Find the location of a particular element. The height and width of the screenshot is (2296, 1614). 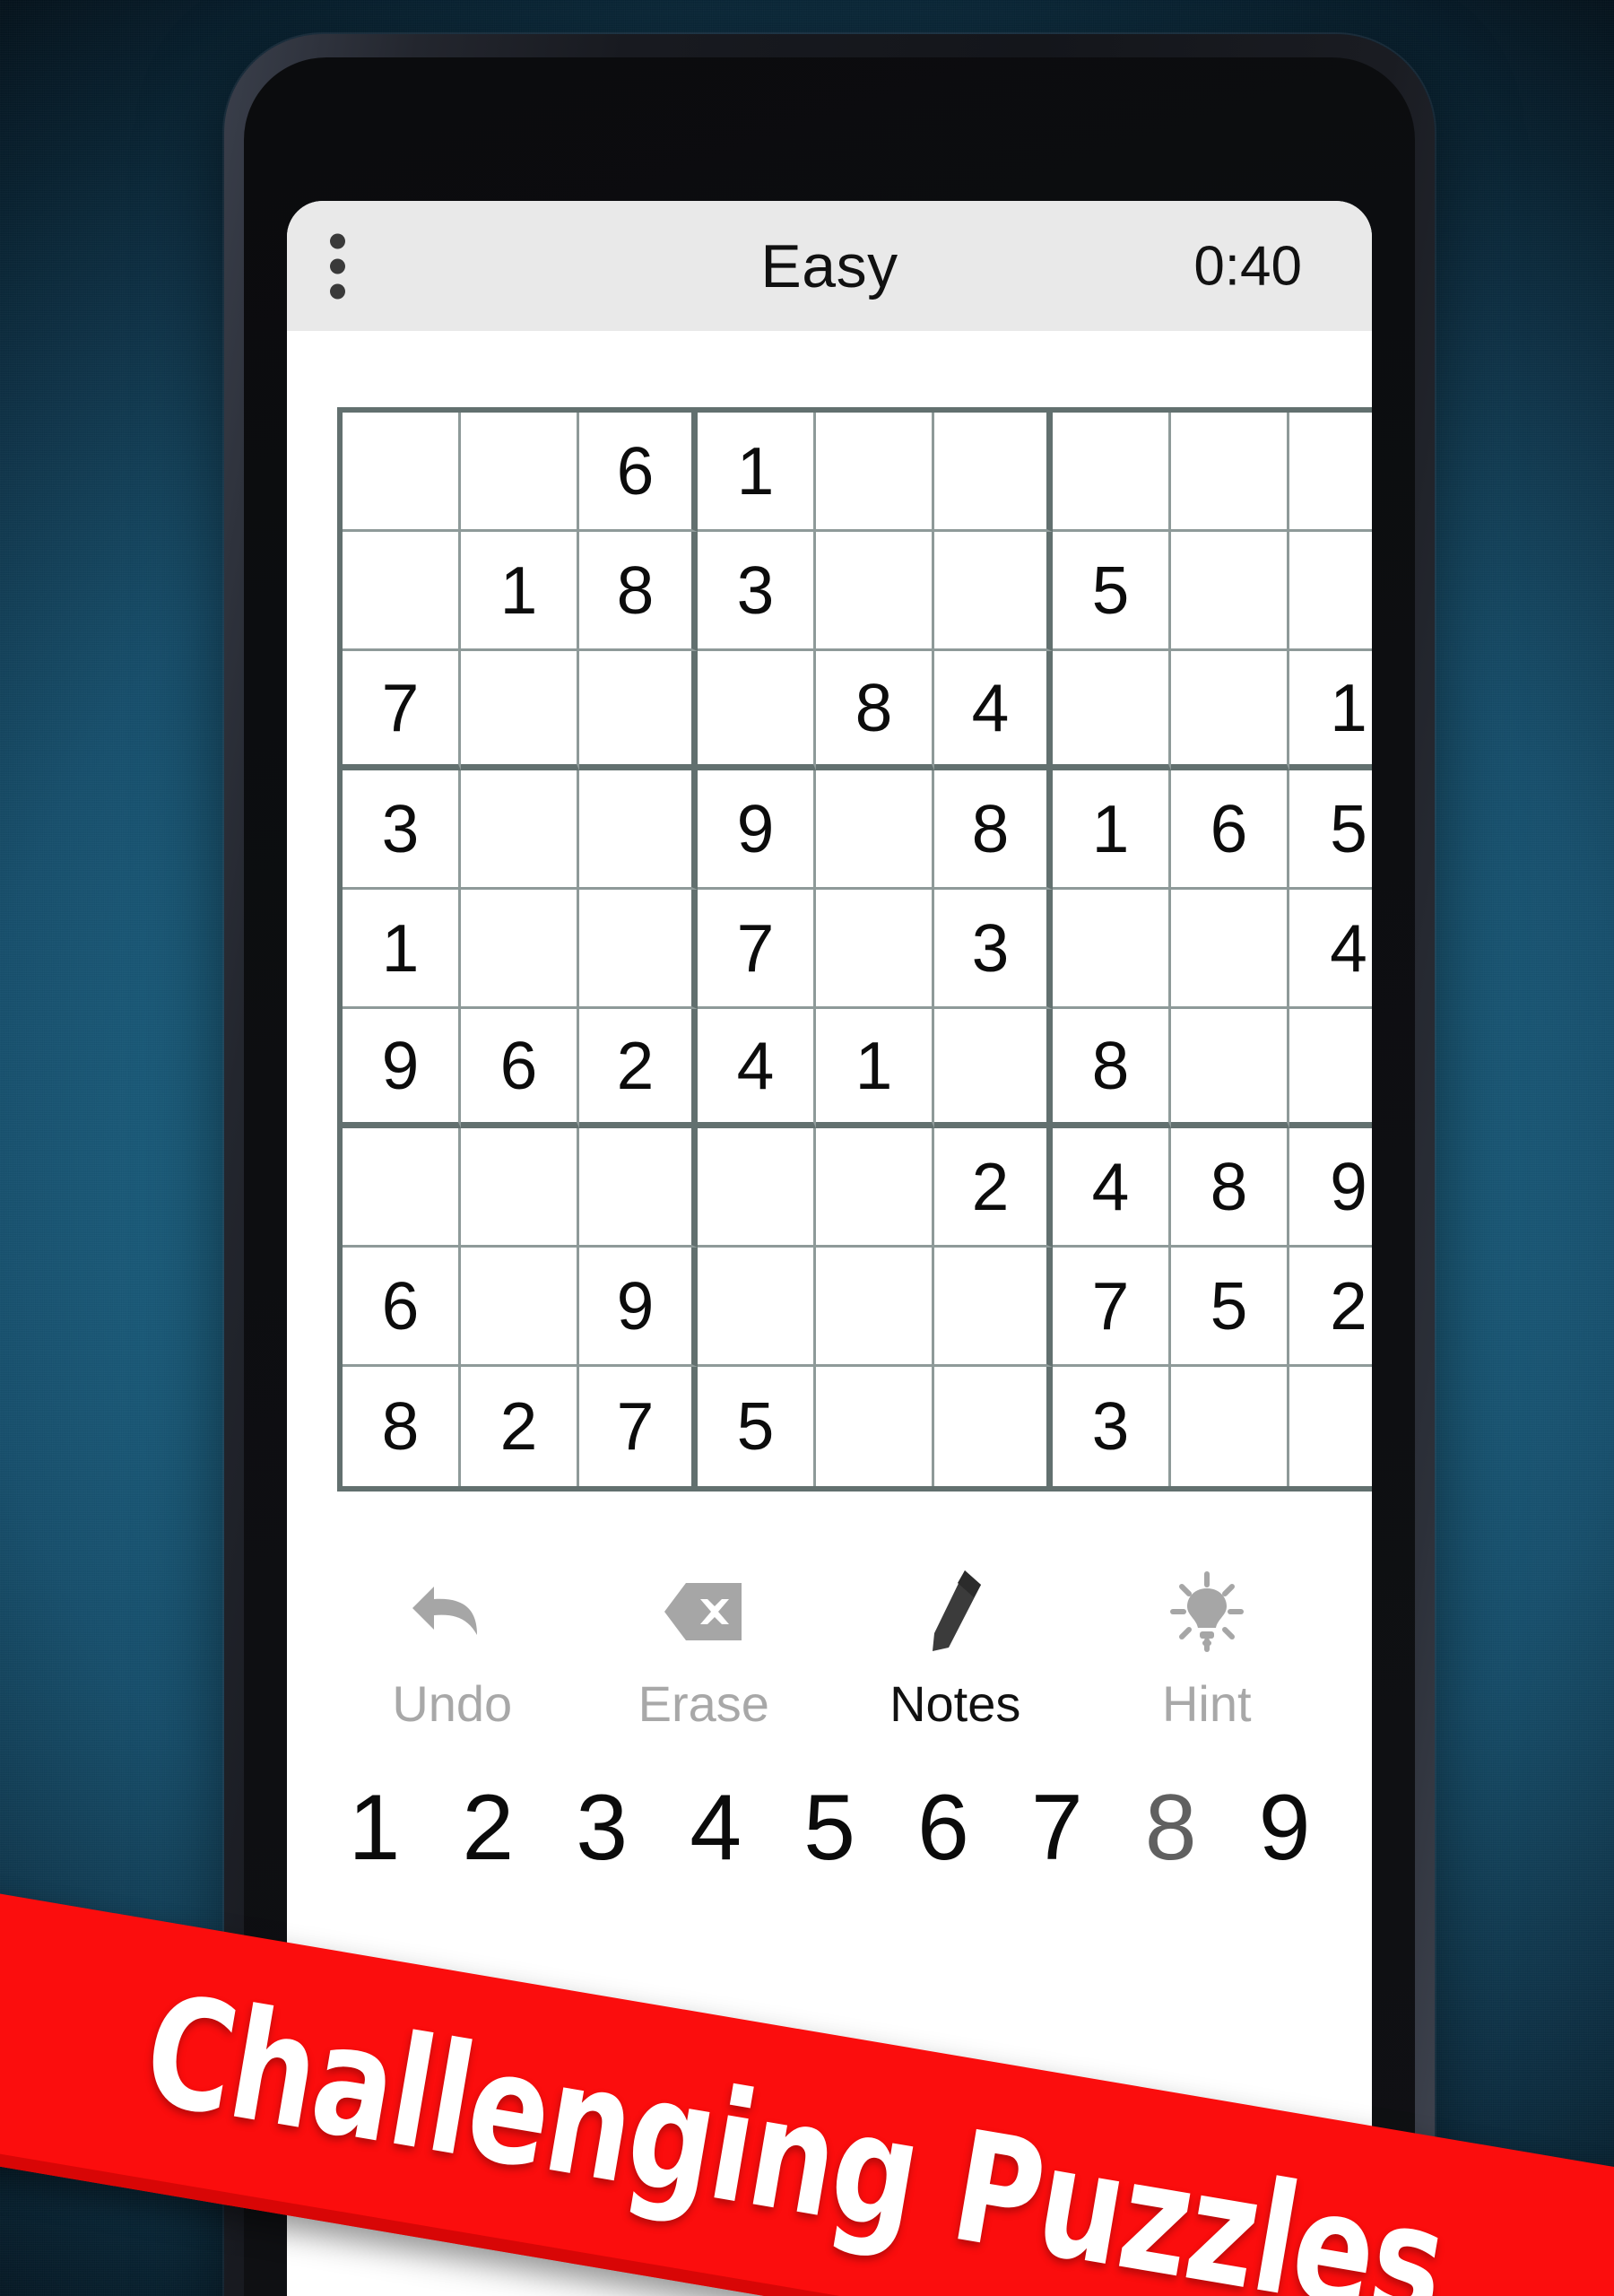

sudoku-cell-r1c2 is located at coordinates (520, 472).